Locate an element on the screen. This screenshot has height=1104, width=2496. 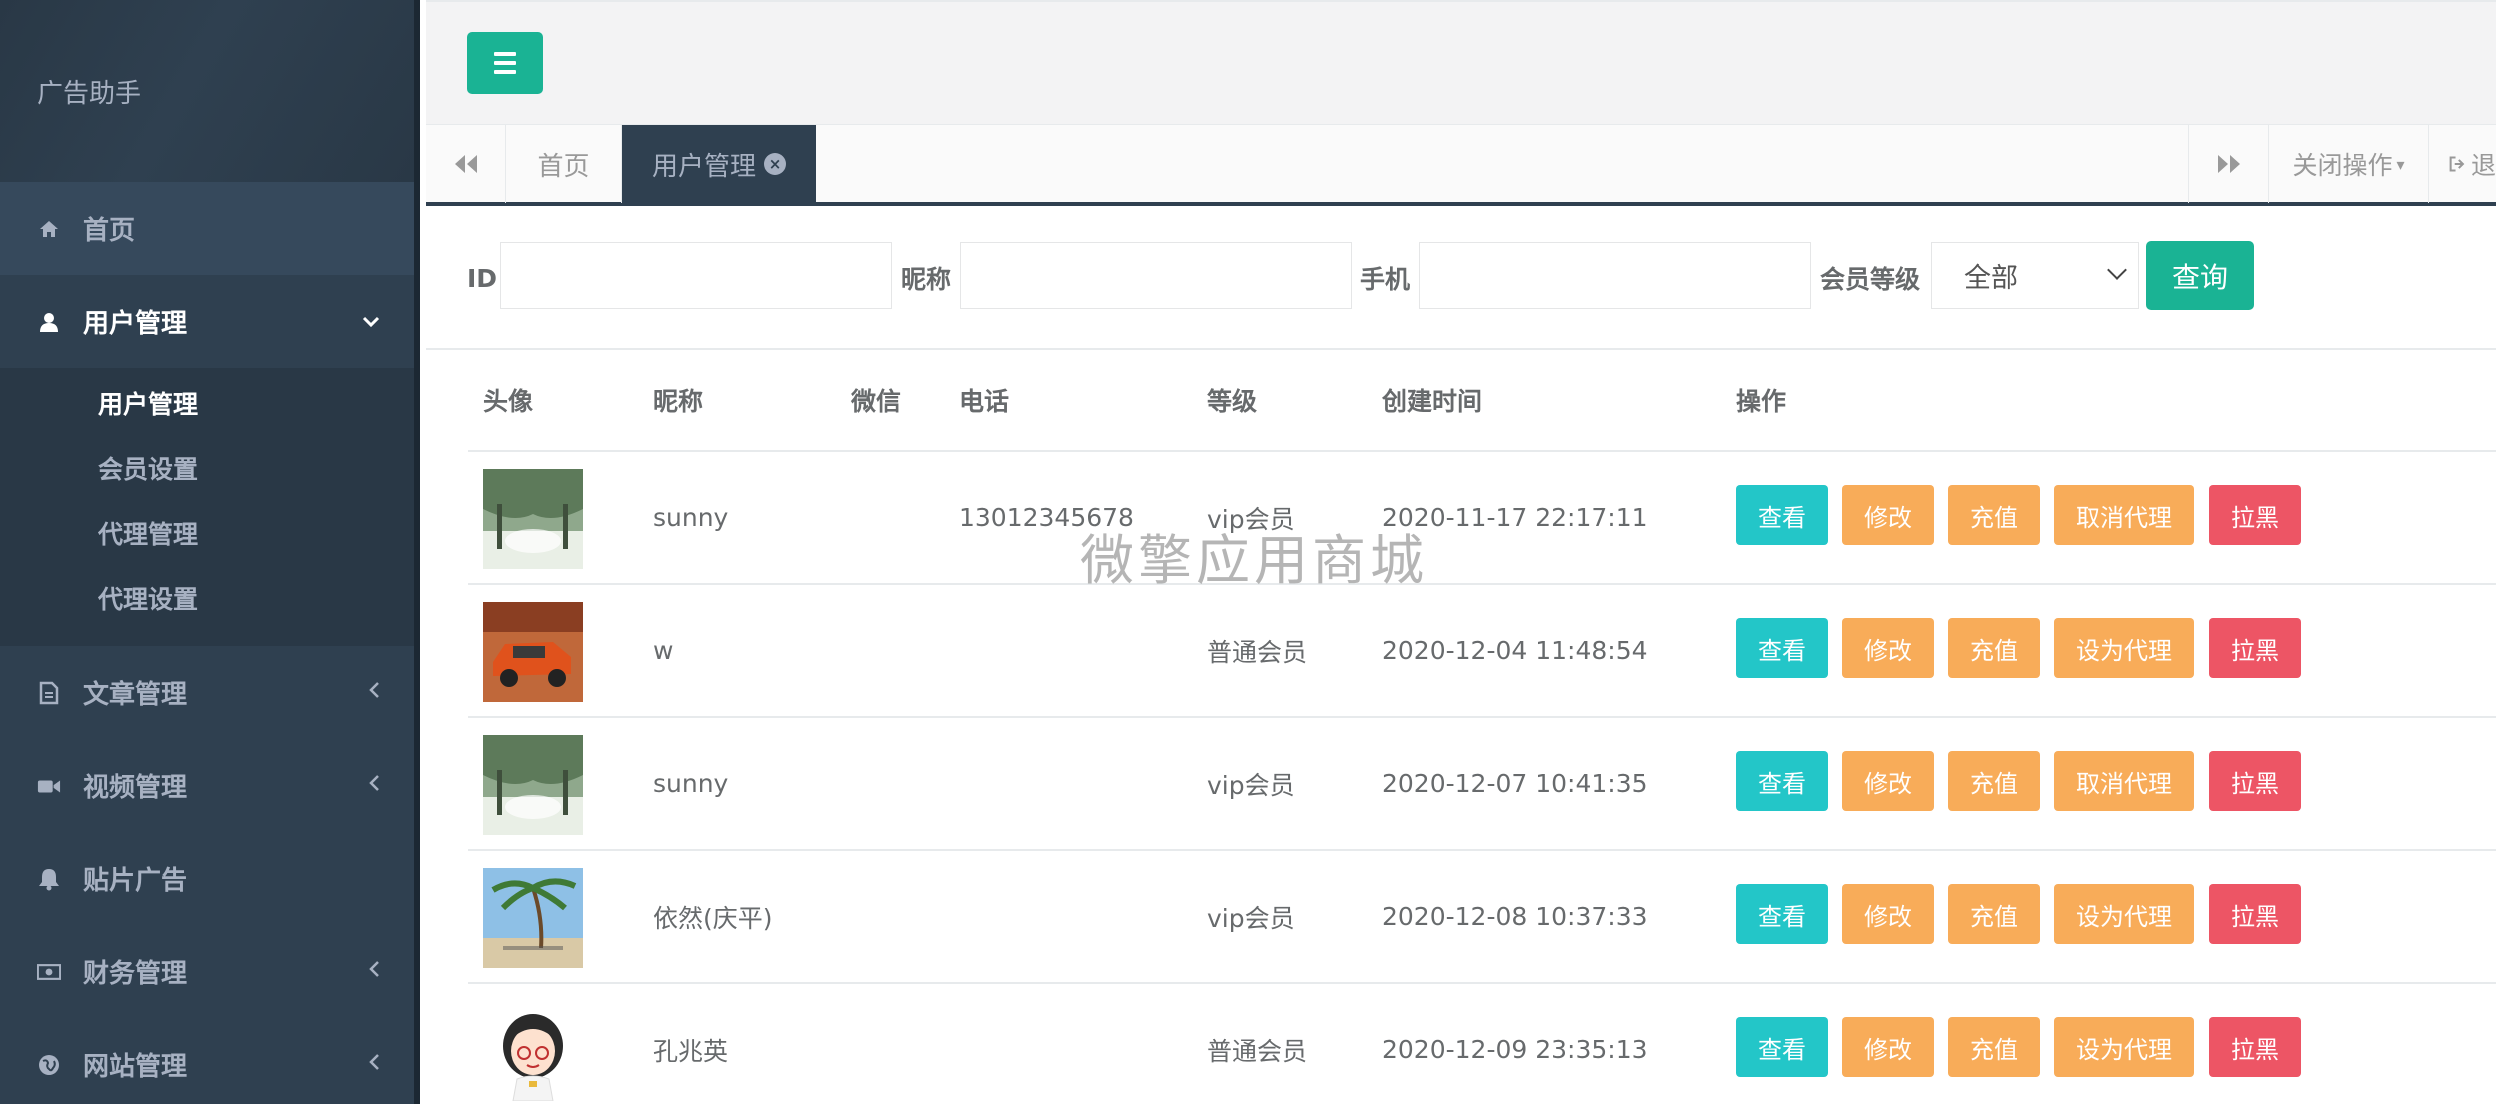
top-bar is located at coordinates (1461, 62).